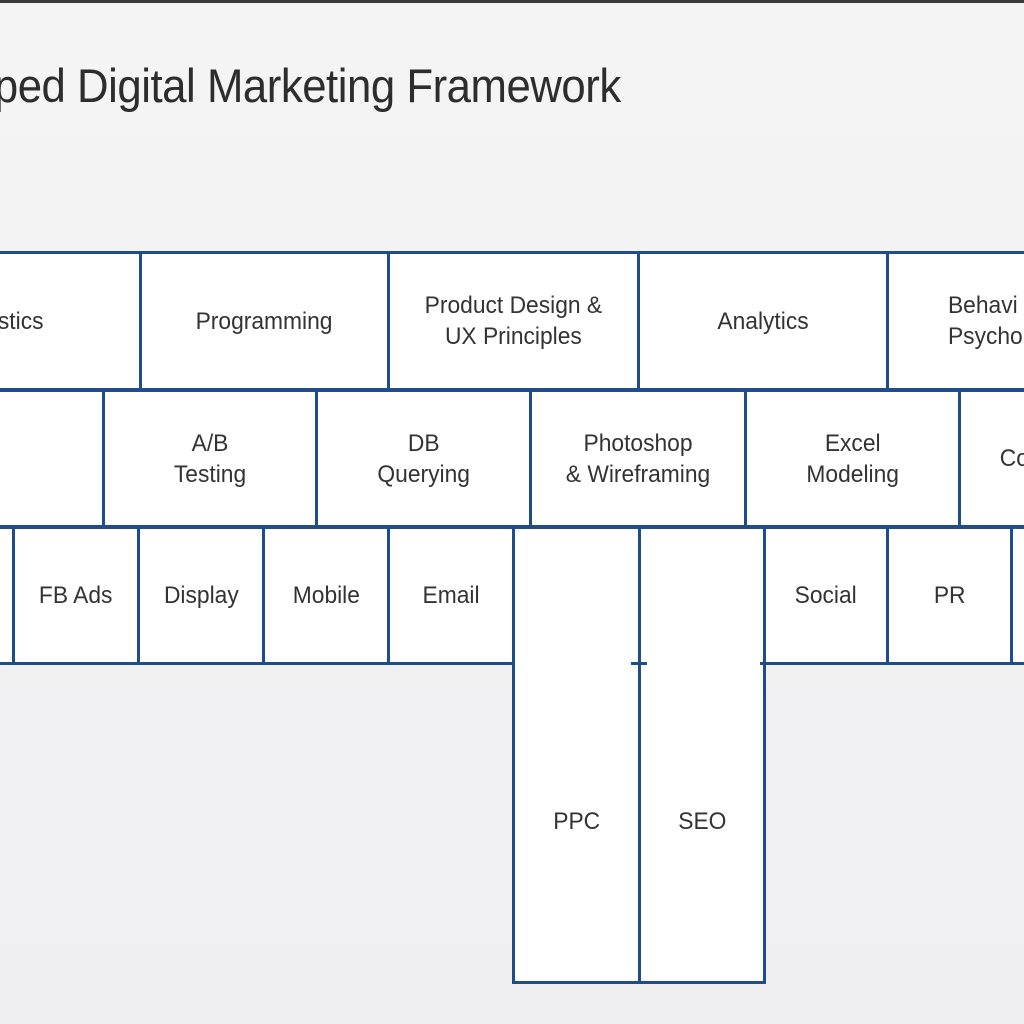  Describe the element at coordinates (702, 755) in the screenshot. I see `cell-seo: SEO` at that location.